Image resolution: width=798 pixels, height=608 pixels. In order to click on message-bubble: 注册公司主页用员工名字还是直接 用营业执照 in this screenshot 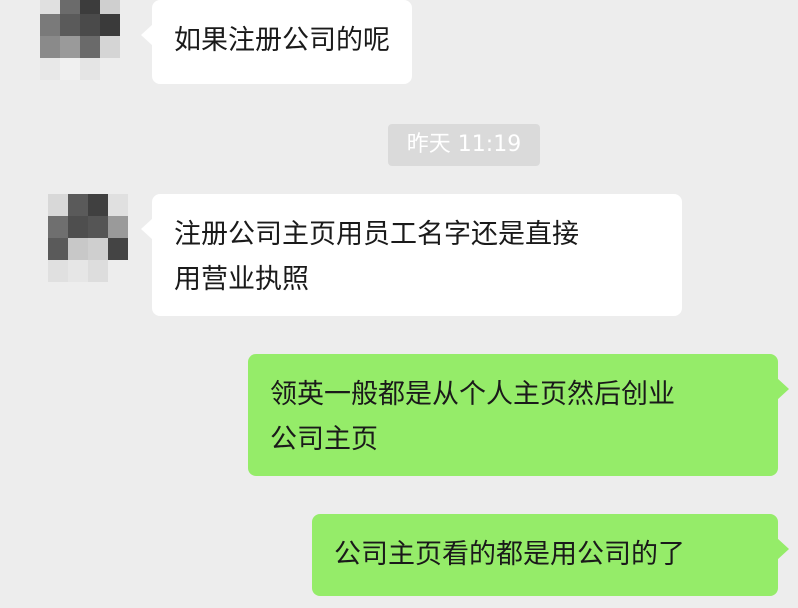, I will do `click(411, 255)`.